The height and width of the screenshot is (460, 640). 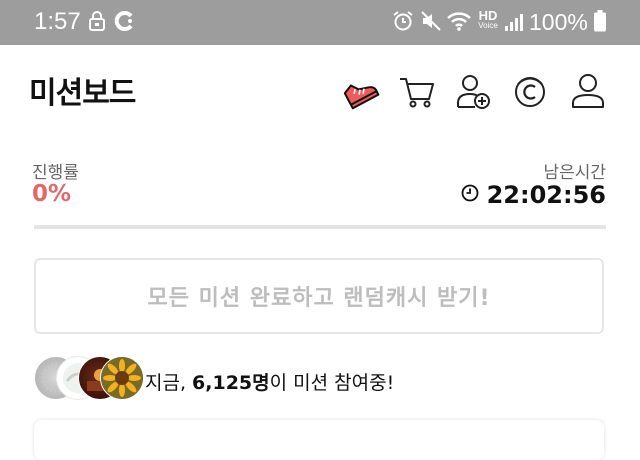 What do you see at coordinates (169, 383) in the screenshot?
I see `participants-prefix: 지금,` at bounding box center [169, 383].